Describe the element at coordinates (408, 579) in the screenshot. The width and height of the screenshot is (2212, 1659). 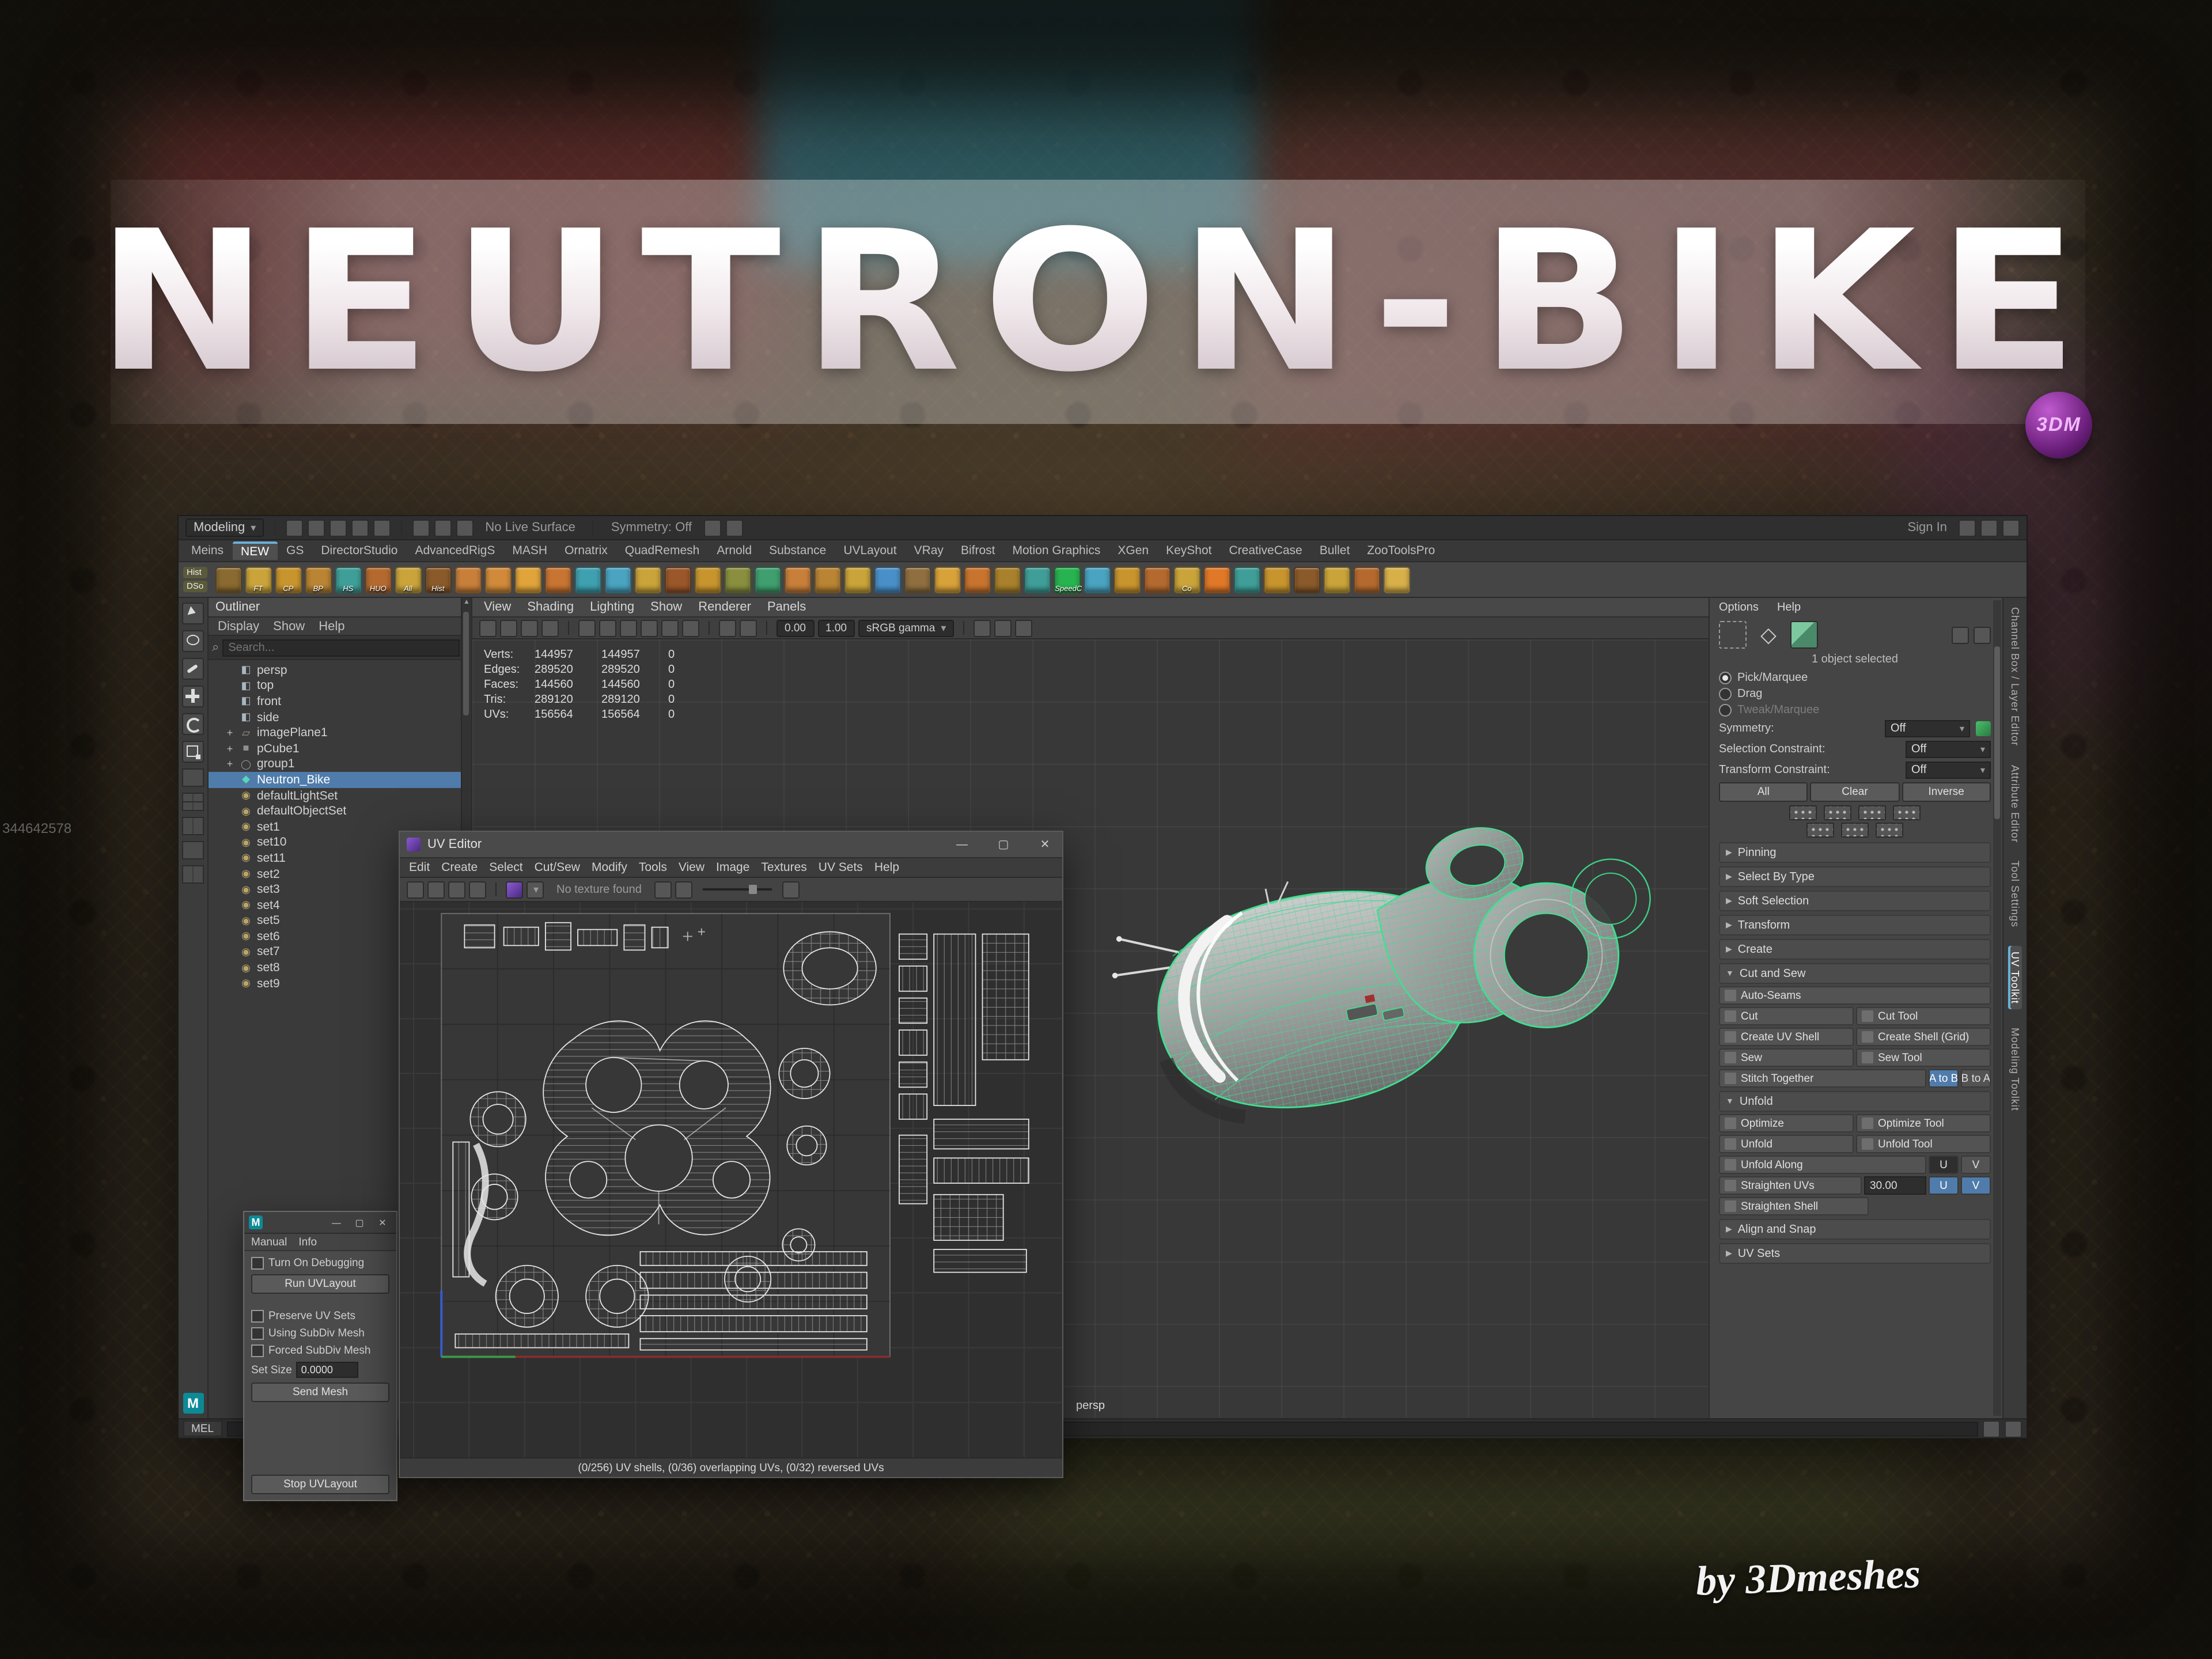
I see `shelf-tool-icon: All` at that location.